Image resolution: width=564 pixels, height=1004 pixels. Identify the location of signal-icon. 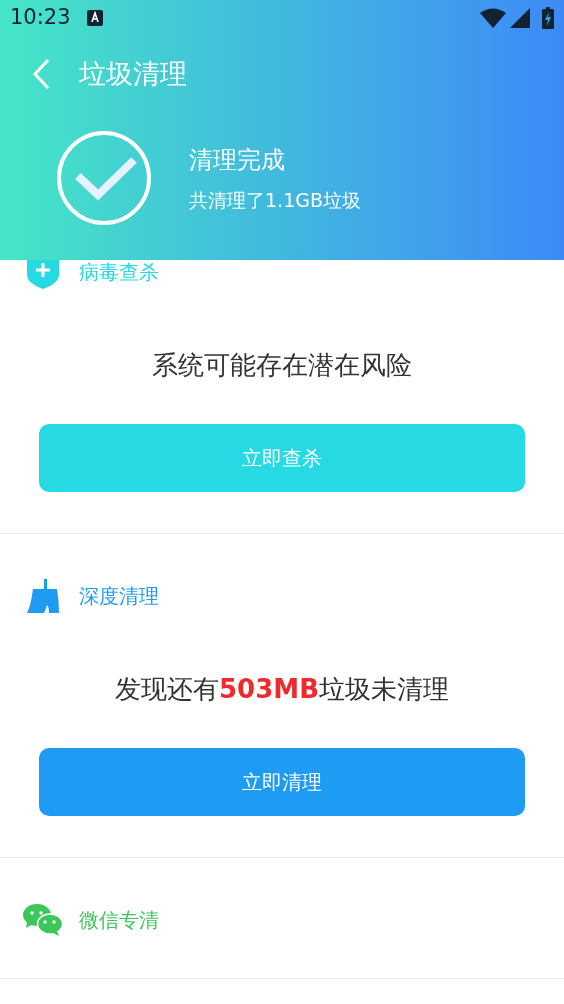
(520, 18).